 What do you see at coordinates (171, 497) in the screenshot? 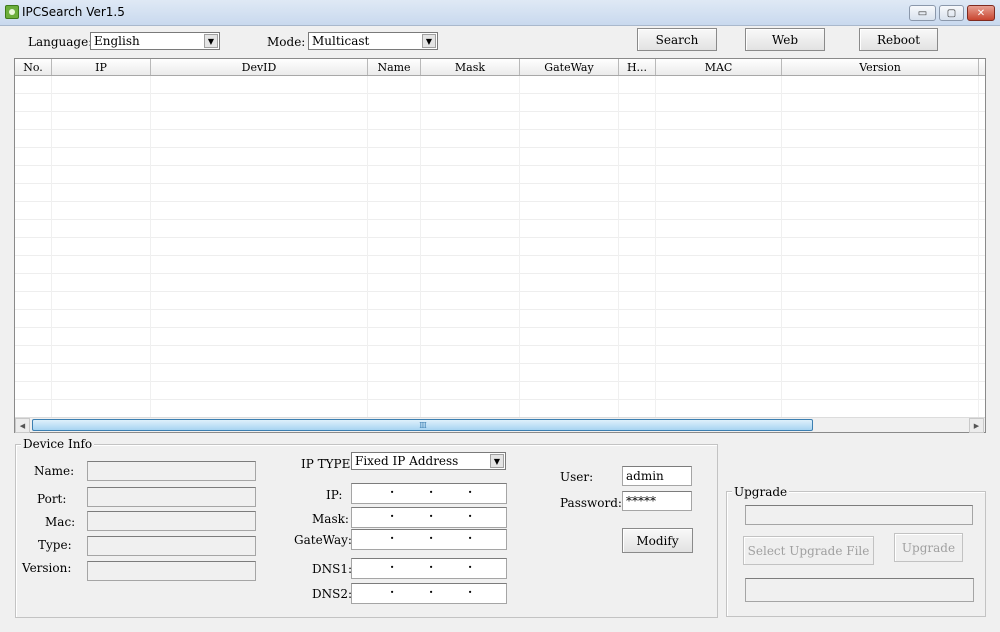
I see `port-field` at bounding box center [171, 497].